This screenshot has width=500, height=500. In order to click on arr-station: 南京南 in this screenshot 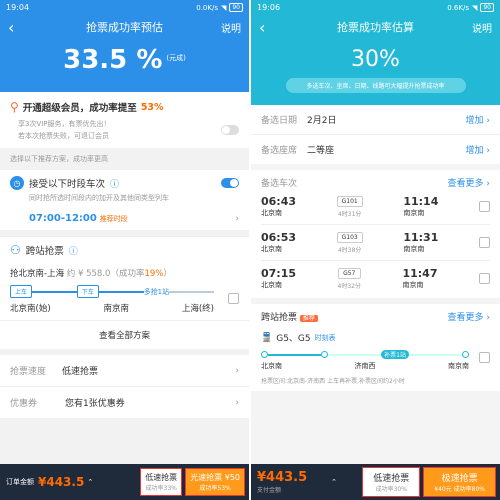, I will do `click(413, 285)`.